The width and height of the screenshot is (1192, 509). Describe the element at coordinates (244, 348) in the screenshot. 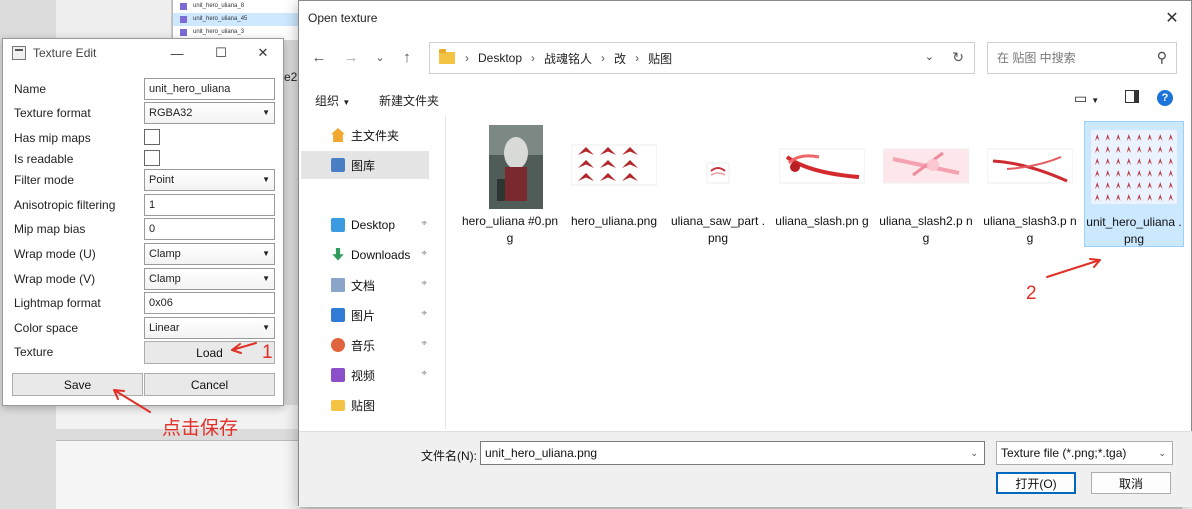

I see `arrow-to-load-button` at that location.